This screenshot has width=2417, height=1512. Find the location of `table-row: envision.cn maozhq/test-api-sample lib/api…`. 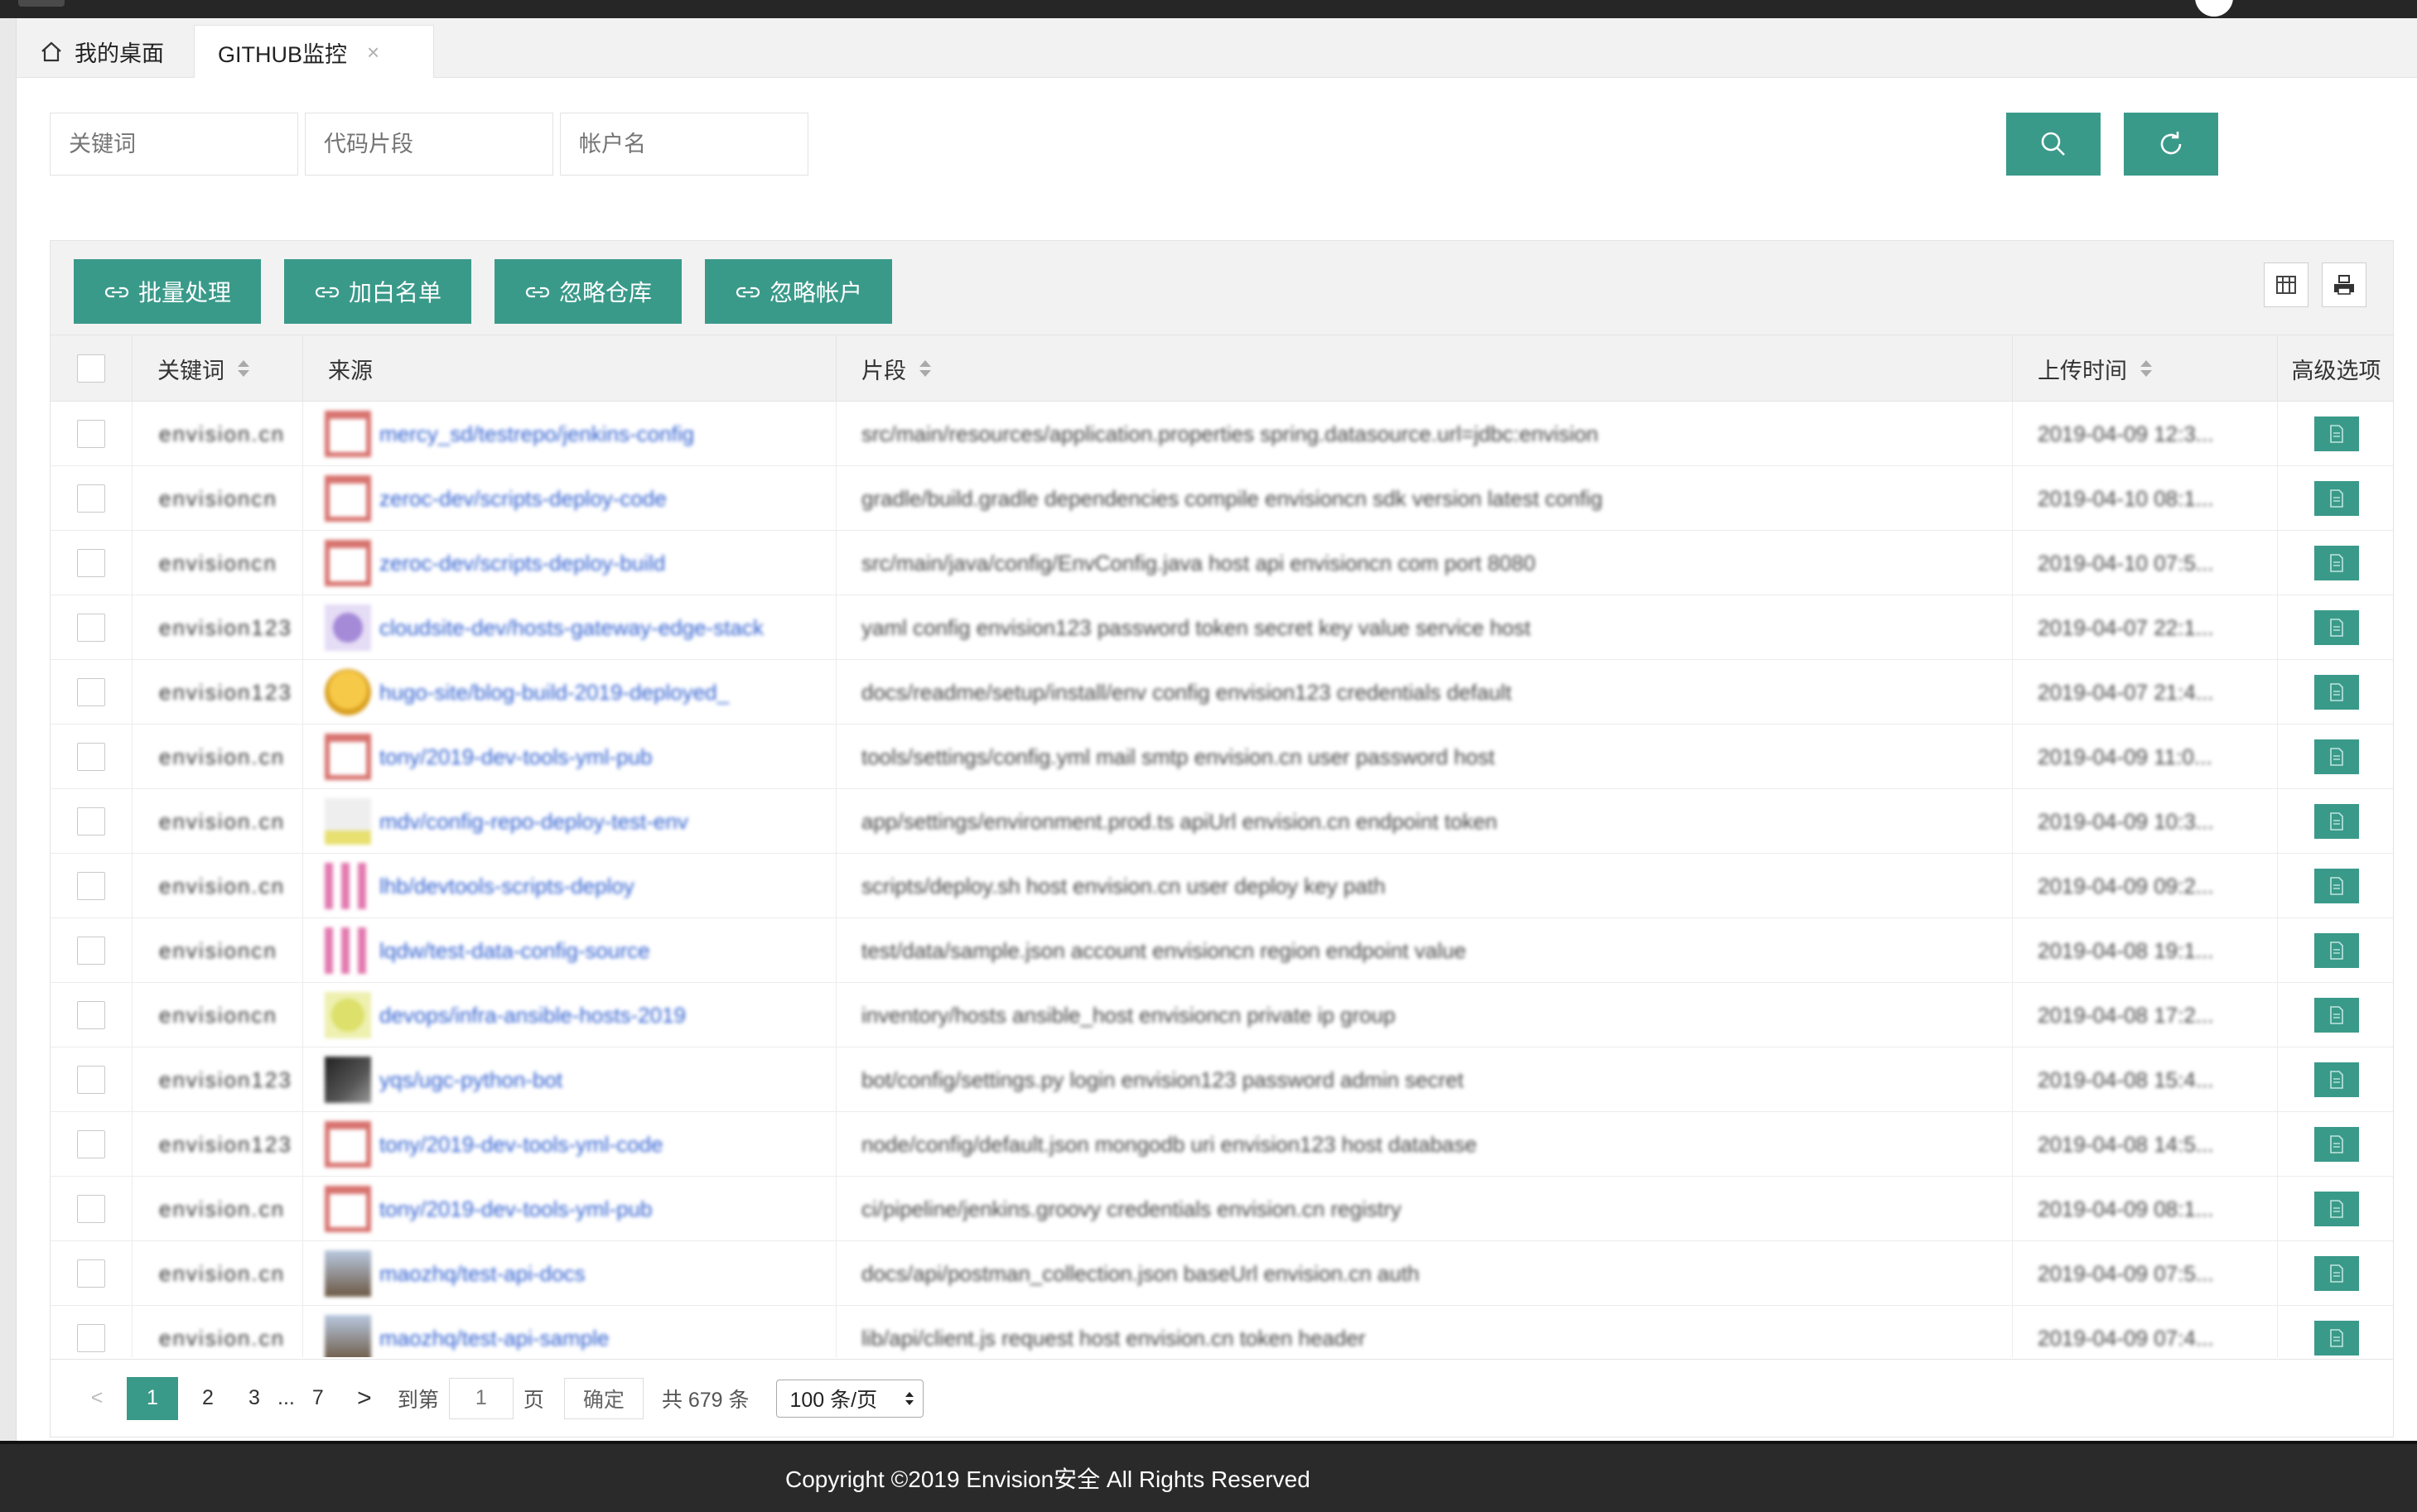

table-row: envision.cn maozhq/test-api-sample lib/api… is located at coordinates (1222, 1331).